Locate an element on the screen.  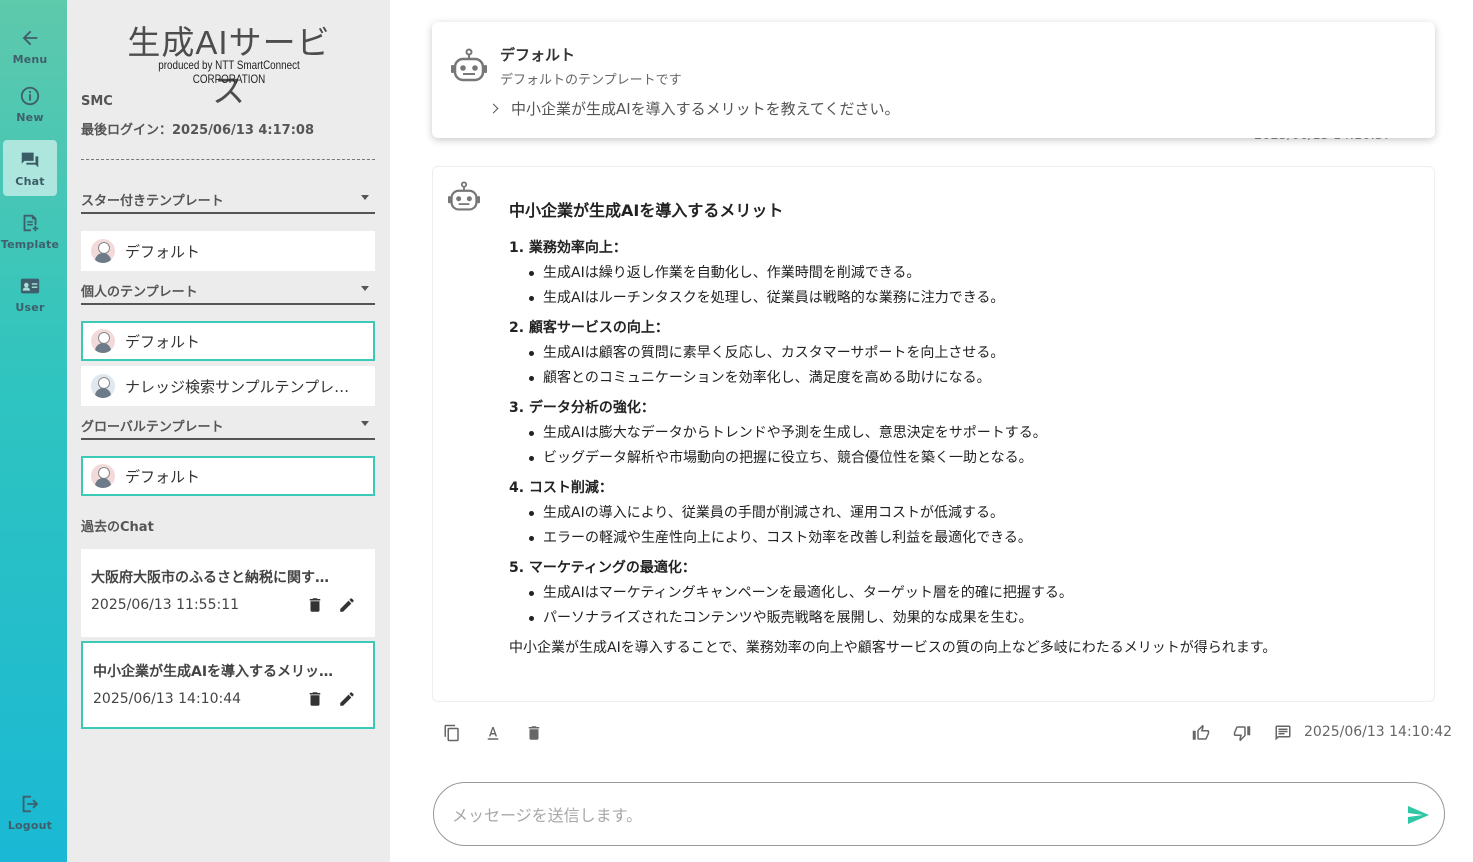
user-prompt-text: 中小企業が生成AIを導入するメリットを教えてください。 is located at coordinates (705, 109).